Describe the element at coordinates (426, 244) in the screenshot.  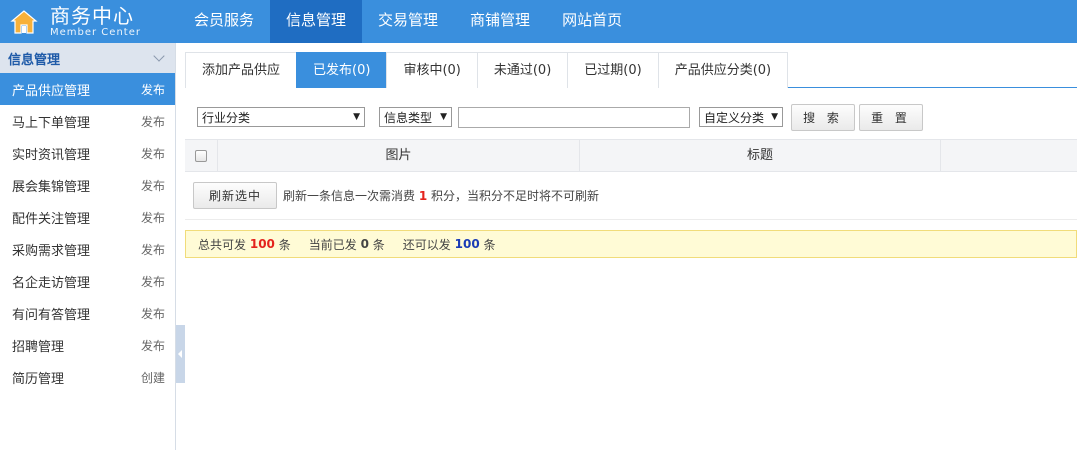
I see `quota-remaining-label: 还可以发` at that location.